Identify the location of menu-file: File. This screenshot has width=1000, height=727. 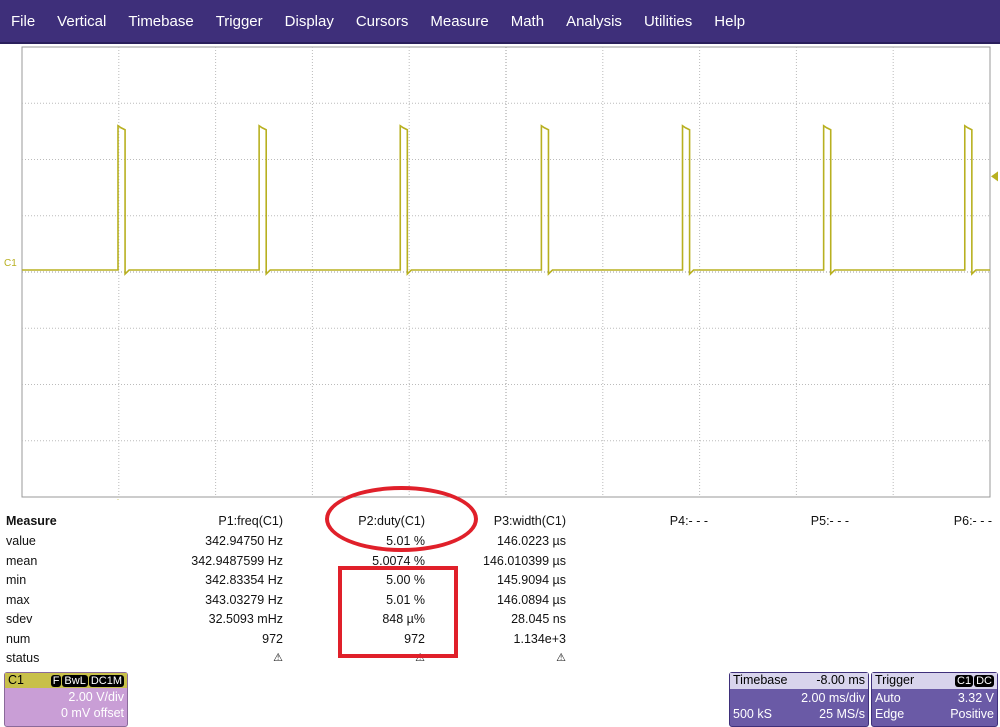
(23, 21).